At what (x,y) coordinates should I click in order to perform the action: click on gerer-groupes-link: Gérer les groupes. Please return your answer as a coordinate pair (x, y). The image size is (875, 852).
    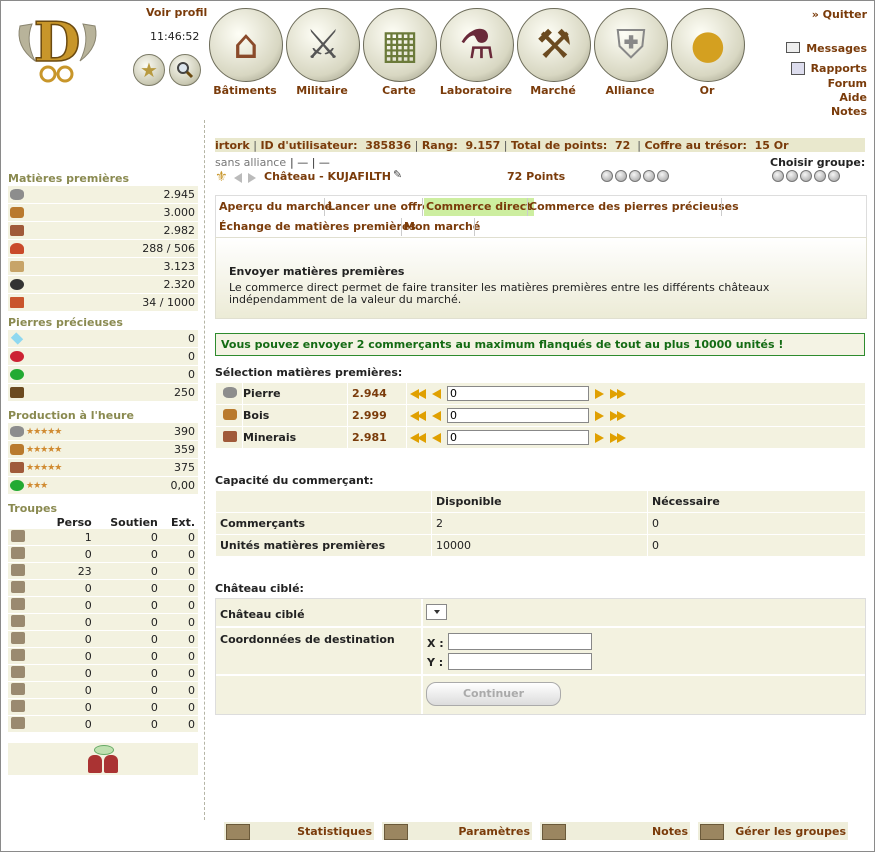
    Looking at the image, I should click on (773, 831).